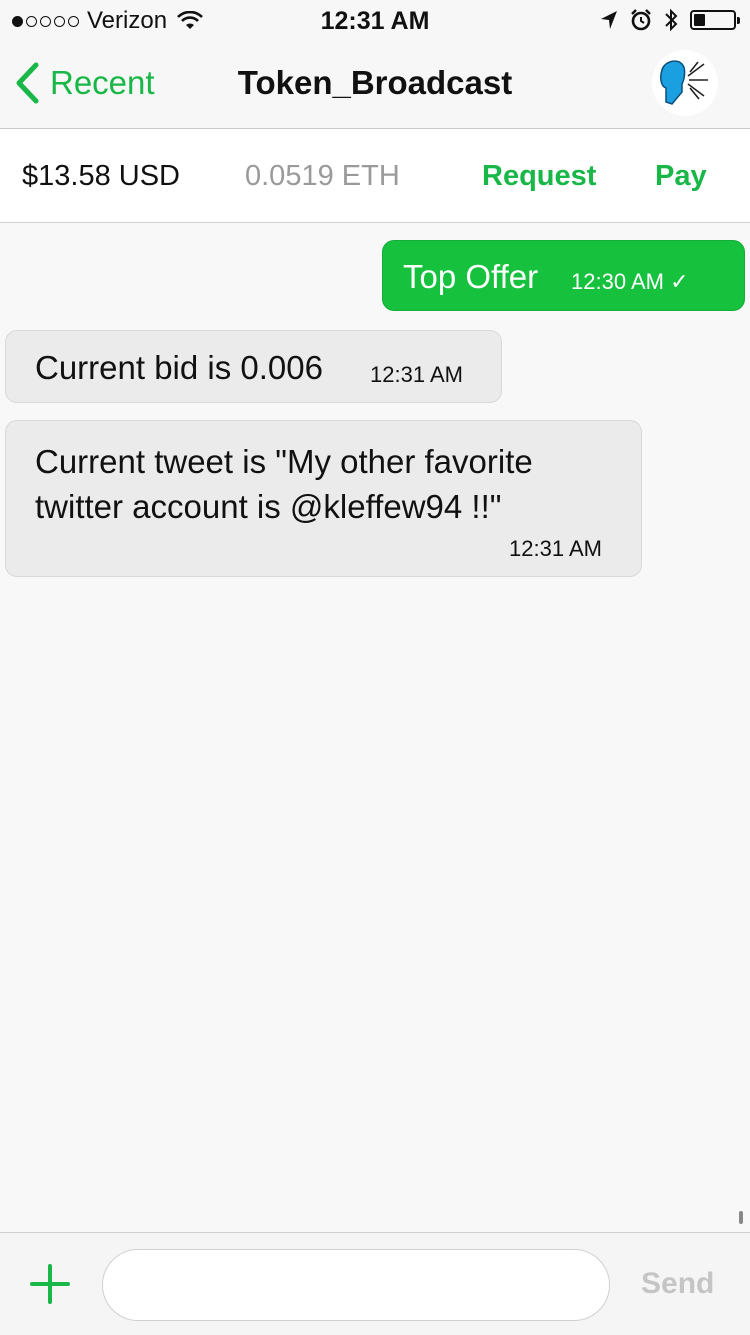  I want to click on back-button-label: Recent, so click(102, 82).